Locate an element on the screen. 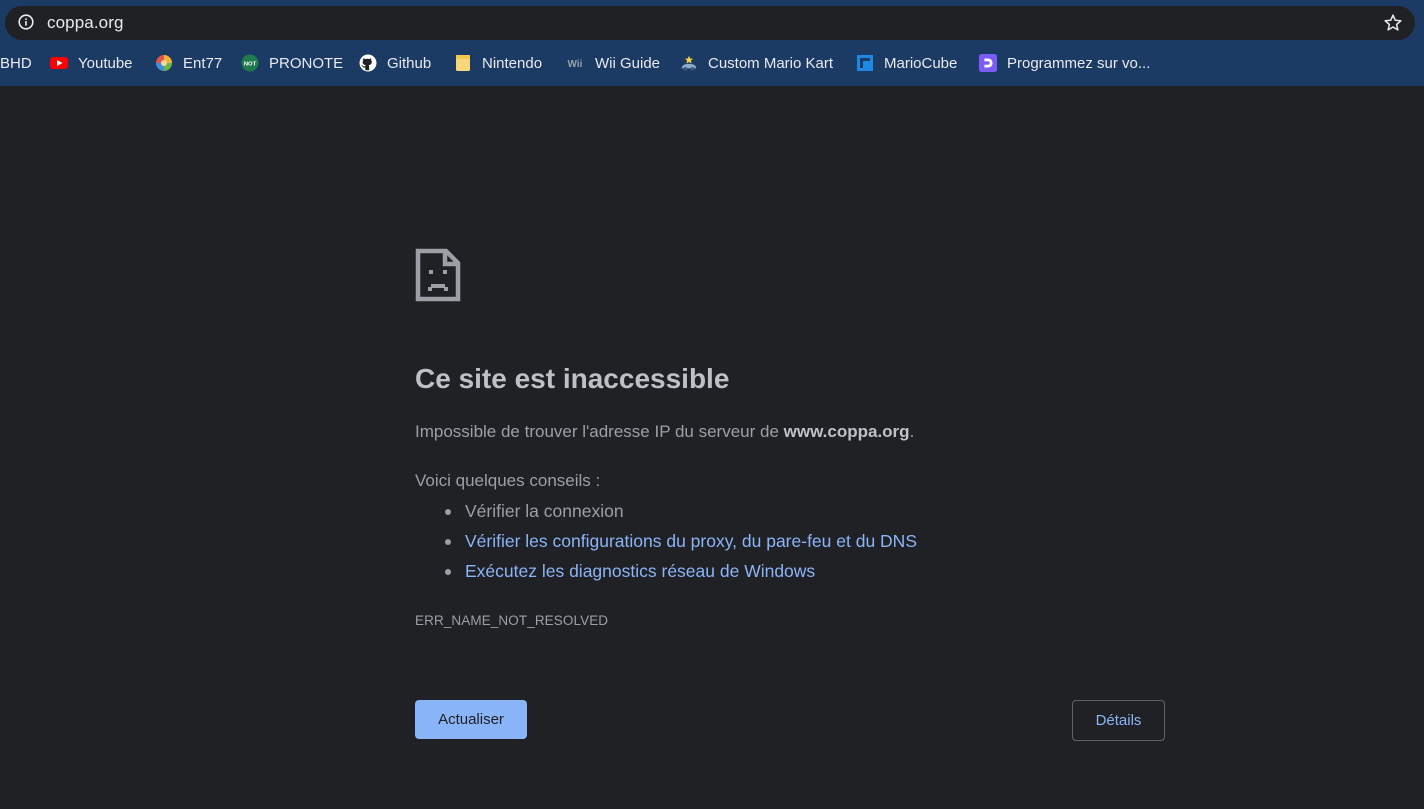  bookmark-label: Github is located at coordinates (409, 63).